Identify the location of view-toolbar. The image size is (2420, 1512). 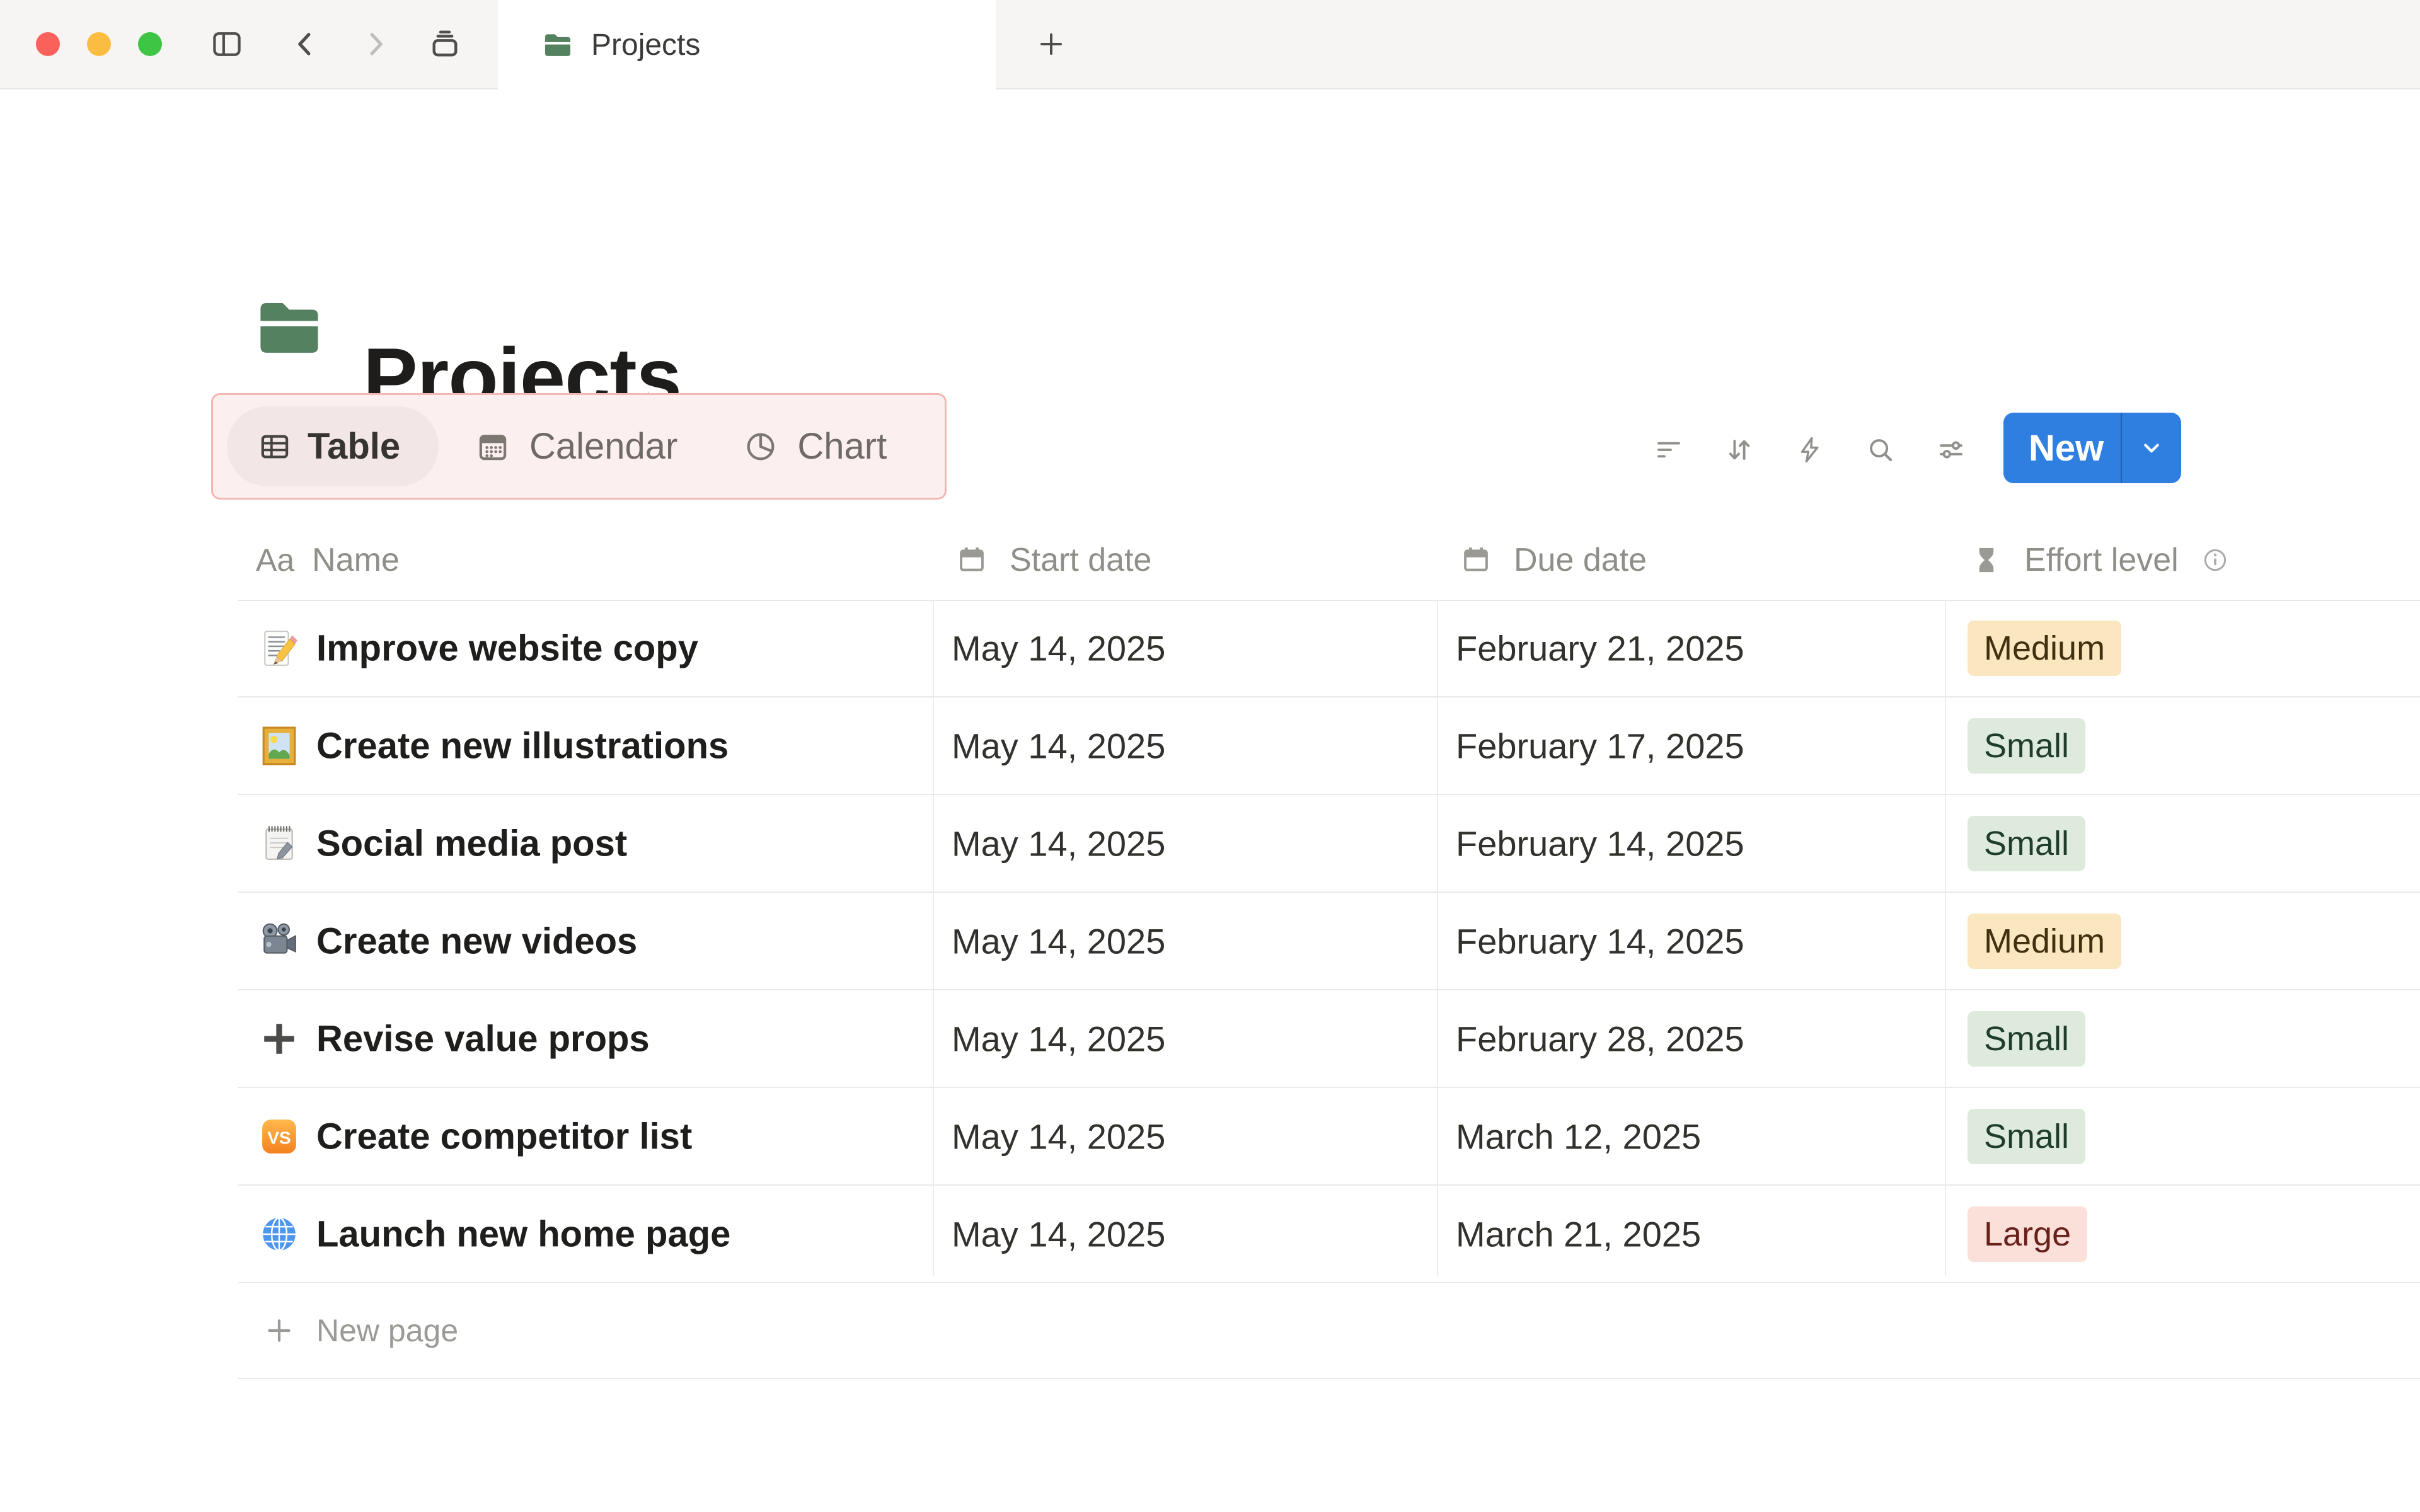
(1810, 450).